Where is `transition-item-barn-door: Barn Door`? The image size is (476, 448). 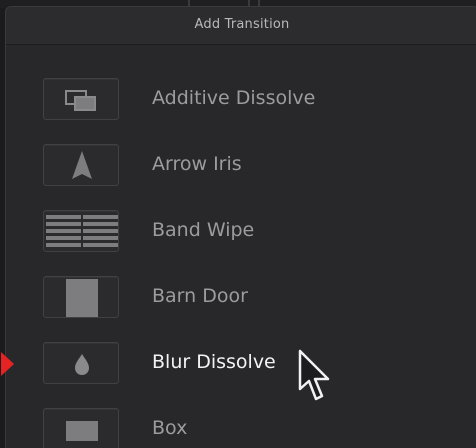
transition-item-barn-door: Barn Door is located at coordinates (241, 298).